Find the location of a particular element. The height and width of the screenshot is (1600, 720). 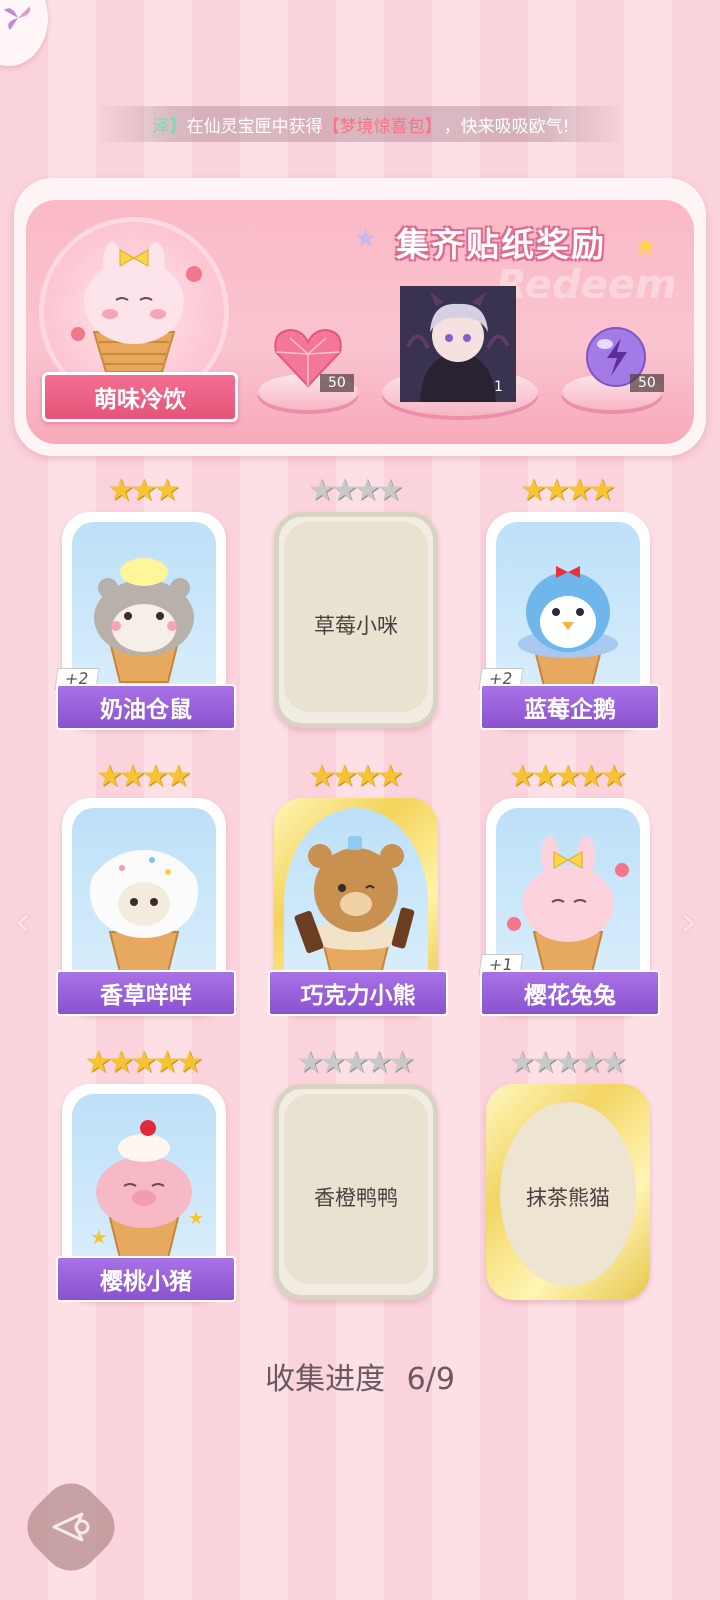

sticker-card-bunny: +1 樱花兔兔 ★★★★★ is located at coordinates (569, 889).